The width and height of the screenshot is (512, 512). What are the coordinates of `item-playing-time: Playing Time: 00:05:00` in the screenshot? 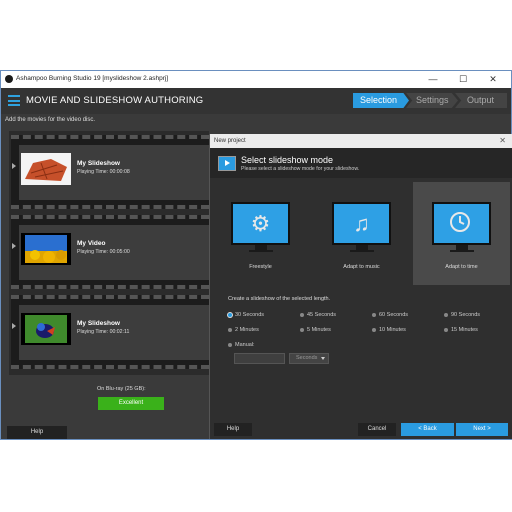 It's located at (103, 252).